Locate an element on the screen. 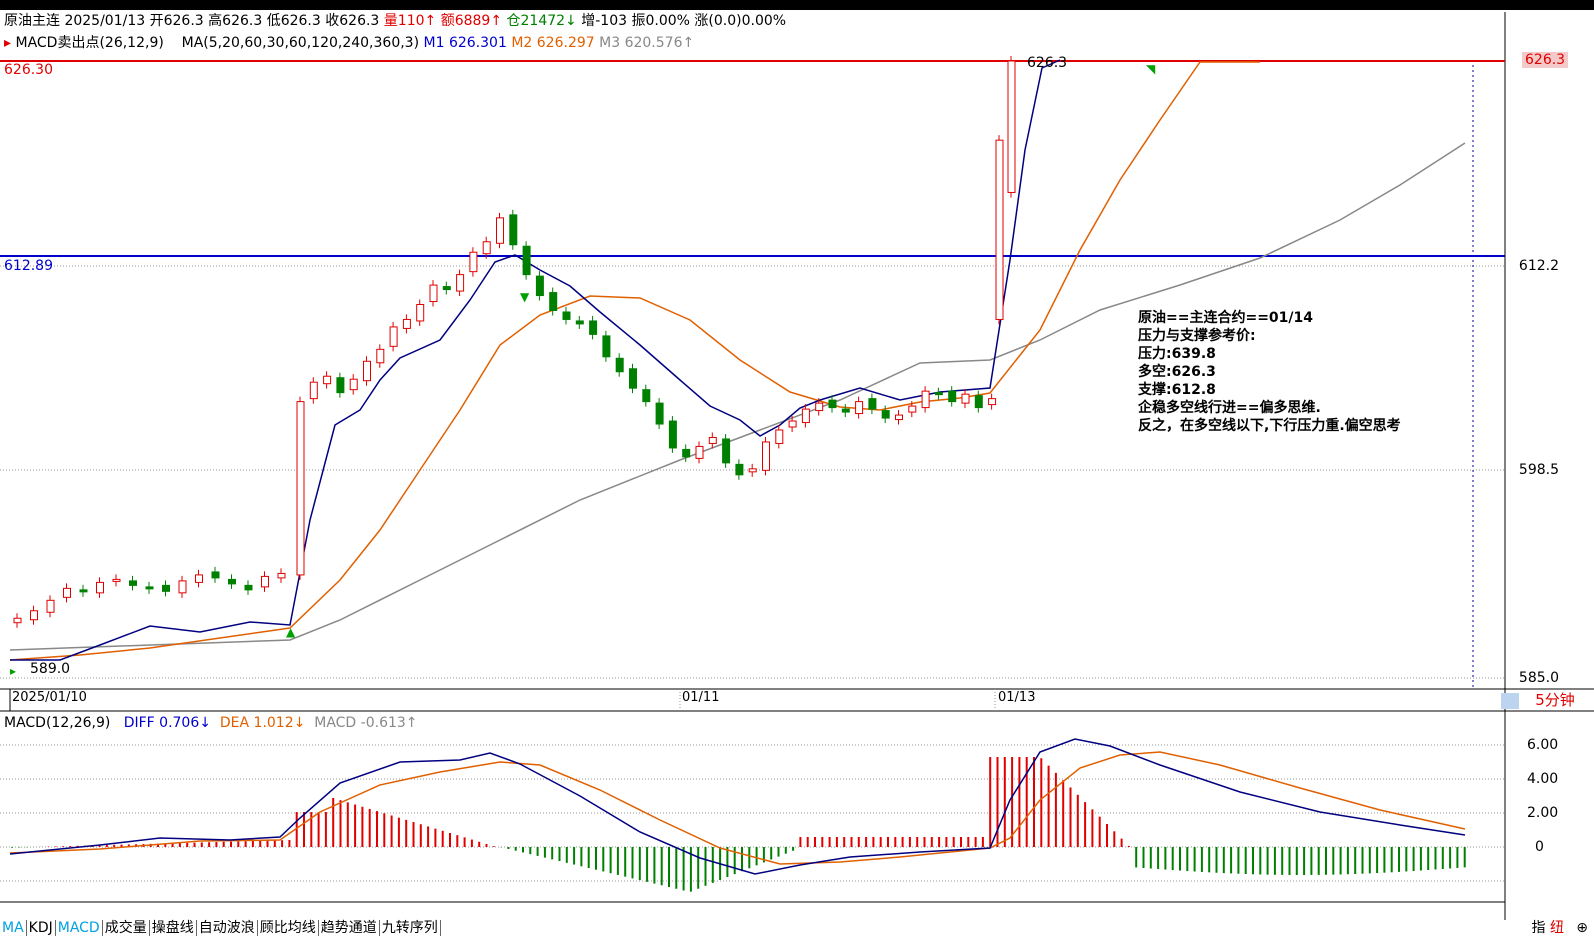  ma-params-label: MA(5,20,60,30,60,120,240,360,3) is located at coordinates (300, 43).